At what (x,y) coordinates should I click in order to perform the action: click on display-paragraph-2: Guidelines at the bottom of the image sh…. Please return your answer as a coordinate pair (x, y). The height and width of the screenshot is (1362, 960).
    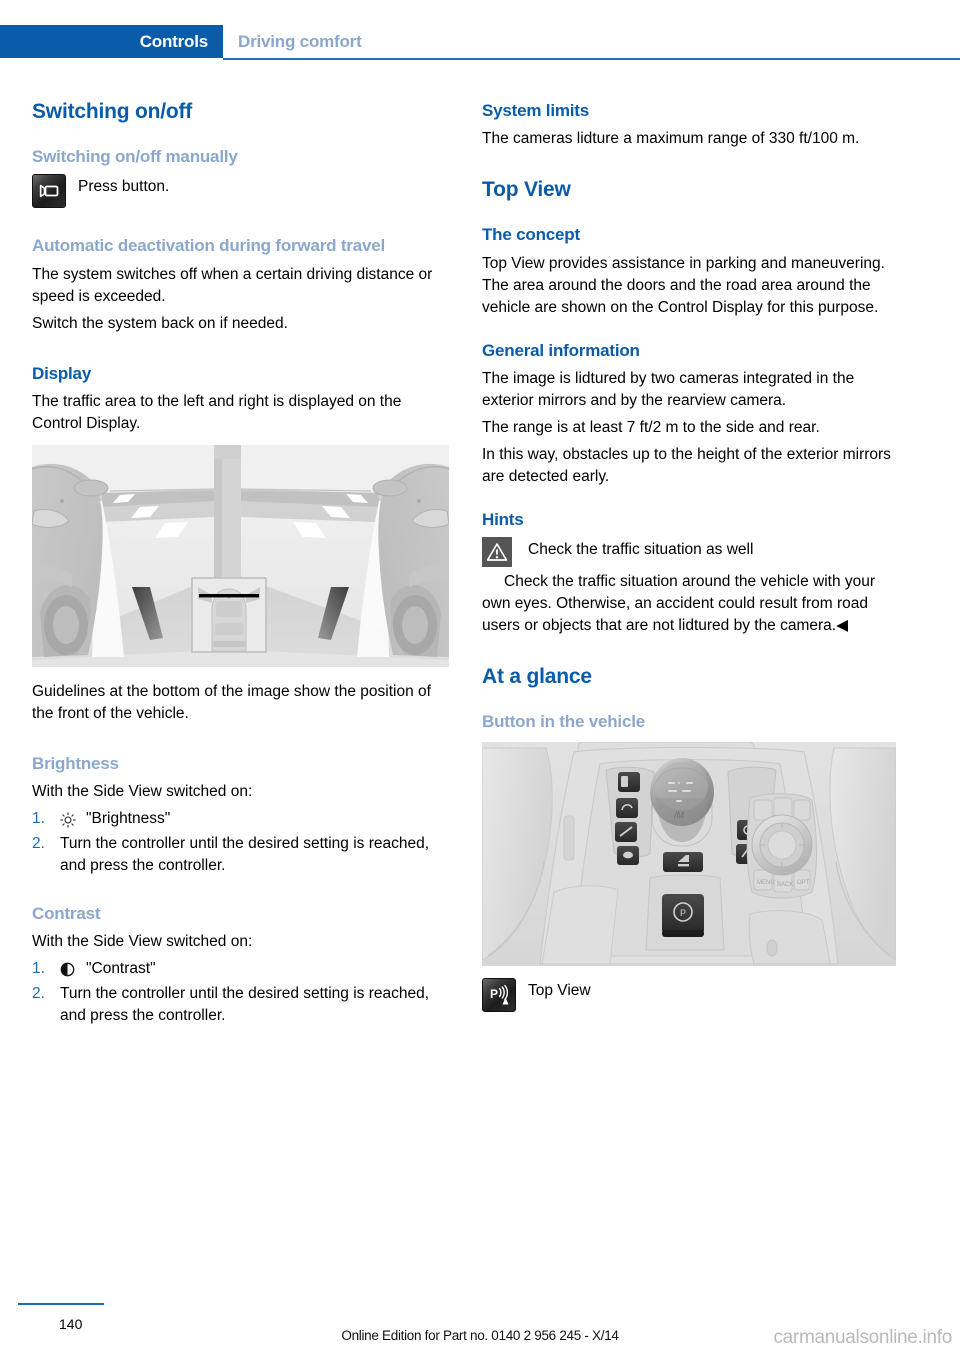
    Looking at the image, I should click on (231, 702).